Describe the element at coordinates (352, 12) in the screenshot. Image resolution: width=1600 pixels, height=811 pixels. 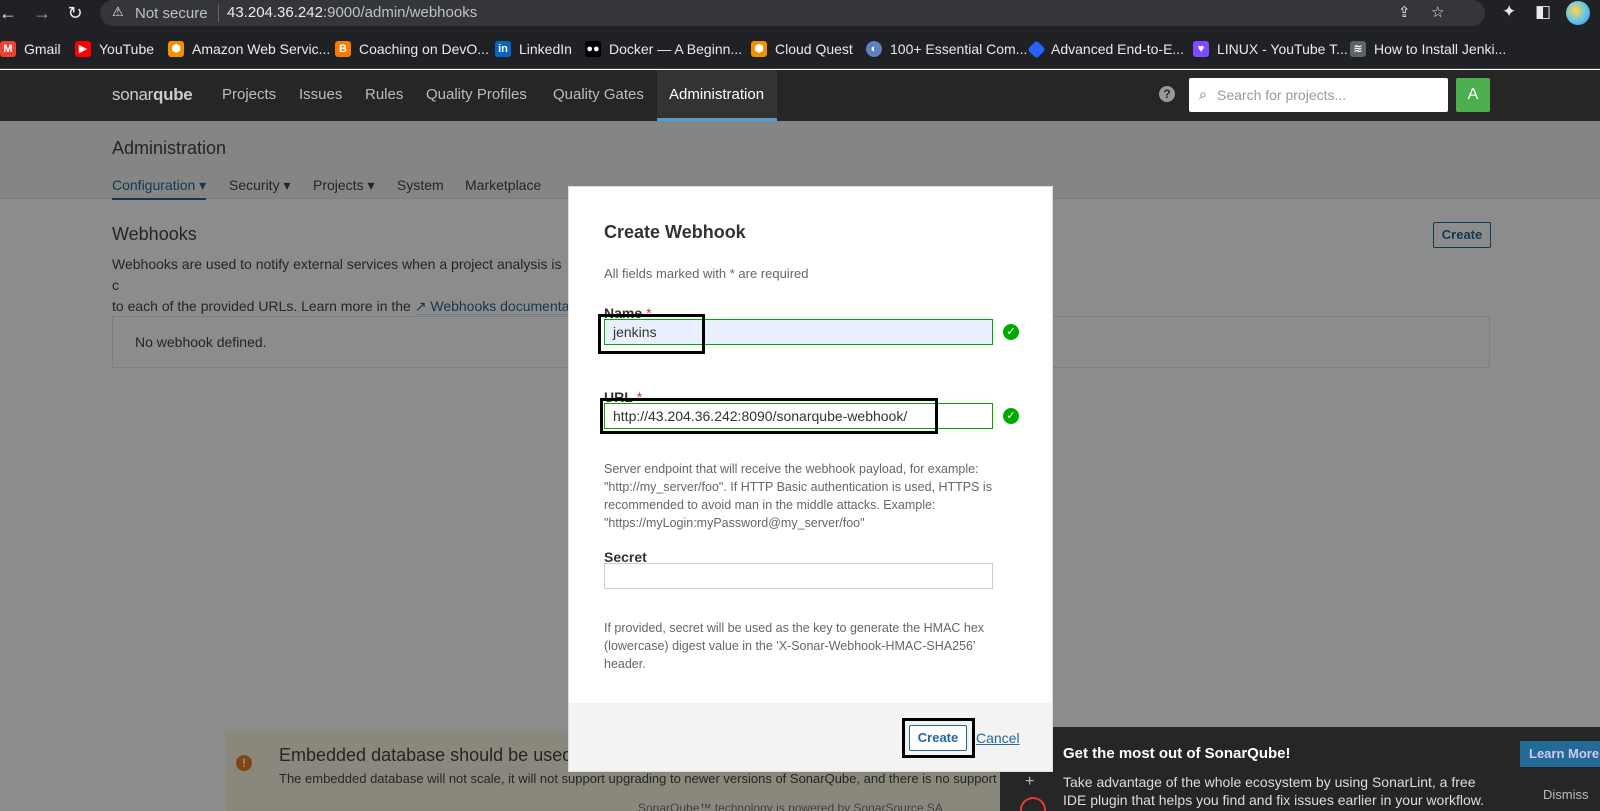
I see `url-text: 43.204.36.242:9000/admin/webhooks` at that location.